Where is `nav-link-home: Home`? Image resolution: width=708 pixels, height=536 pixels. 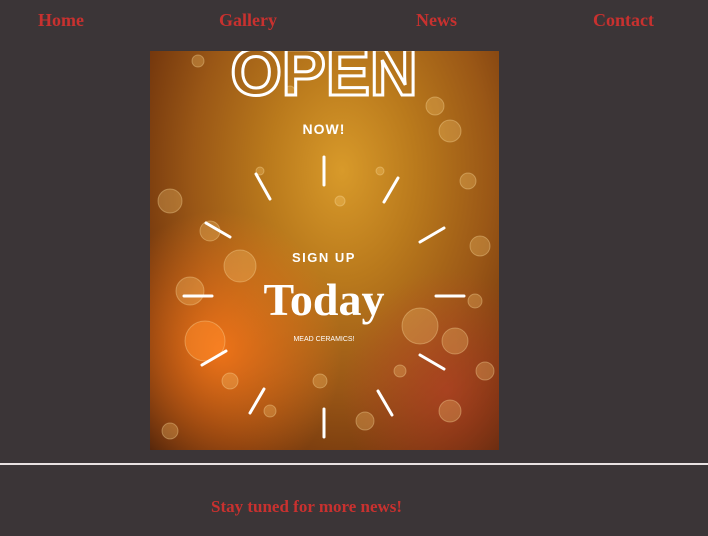 nav-link-home: Home is located at coordinates (61, 20).